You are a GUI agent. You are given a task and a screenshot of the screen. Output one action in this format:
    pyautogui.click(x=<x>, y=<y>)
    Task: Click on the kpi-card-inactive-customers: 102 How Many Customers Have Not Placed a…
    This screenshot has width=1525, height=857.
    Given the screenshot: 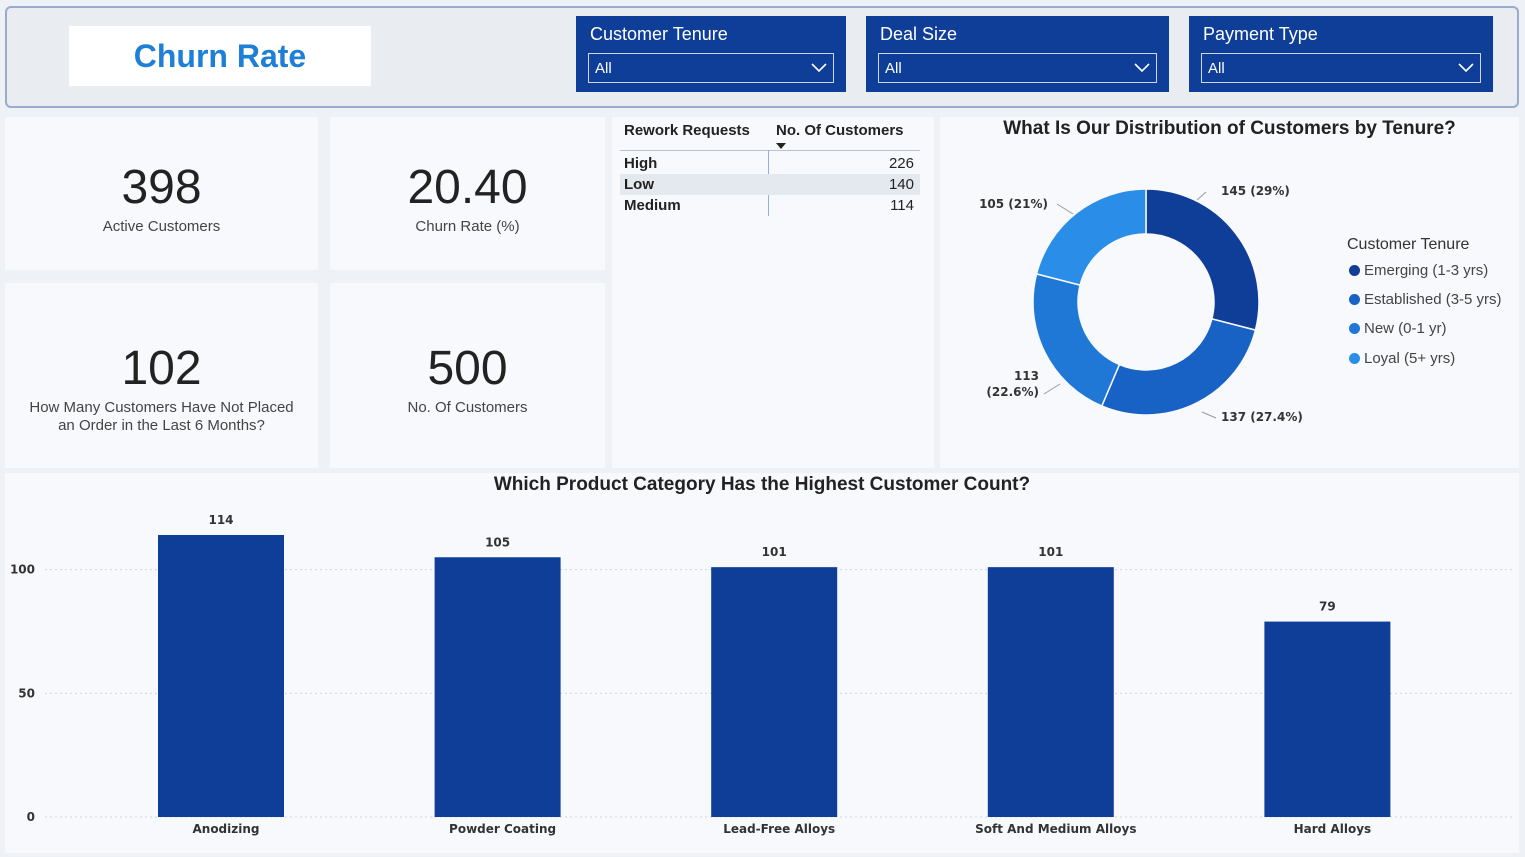 What is the action you would take?
    pyautogui.click(x=161, y=375)
    